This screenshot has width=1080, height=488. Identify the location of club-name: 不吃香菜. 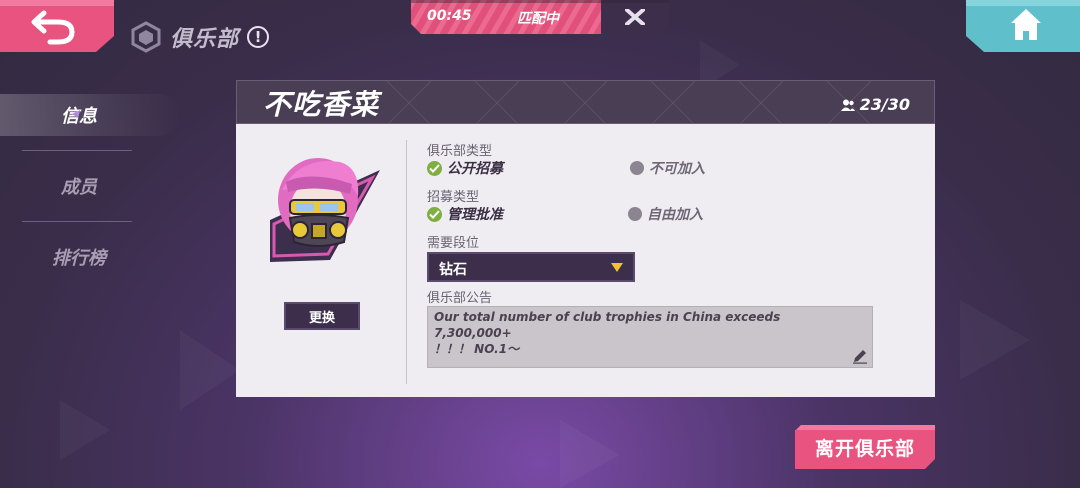
(321, 104).